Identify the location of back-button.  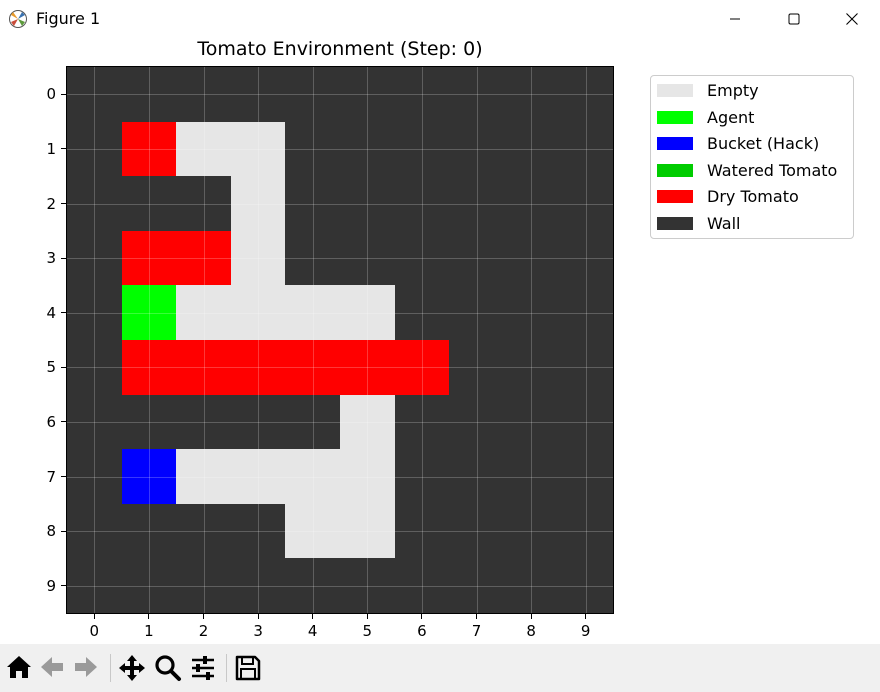
(53, 667).